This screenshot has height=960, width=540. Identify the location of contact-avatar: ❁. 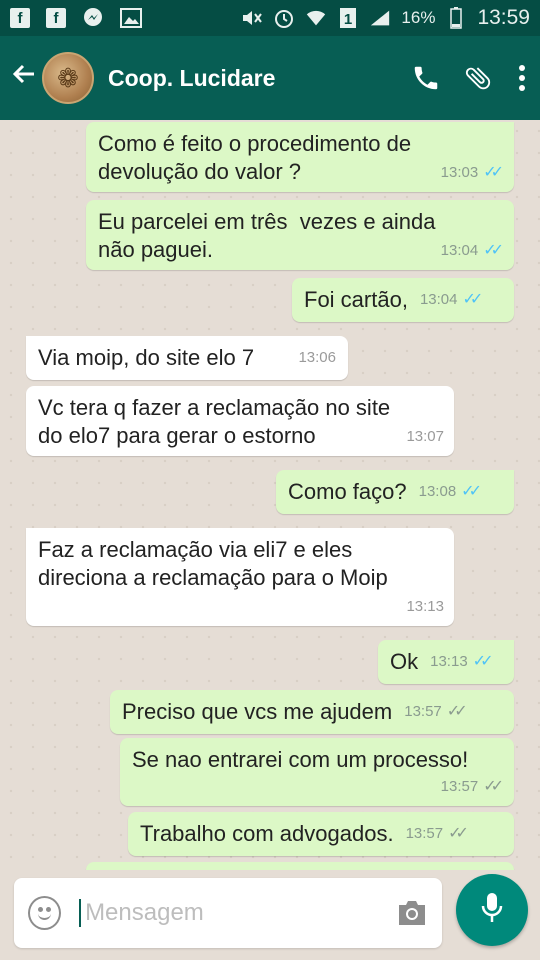
(68, 78).